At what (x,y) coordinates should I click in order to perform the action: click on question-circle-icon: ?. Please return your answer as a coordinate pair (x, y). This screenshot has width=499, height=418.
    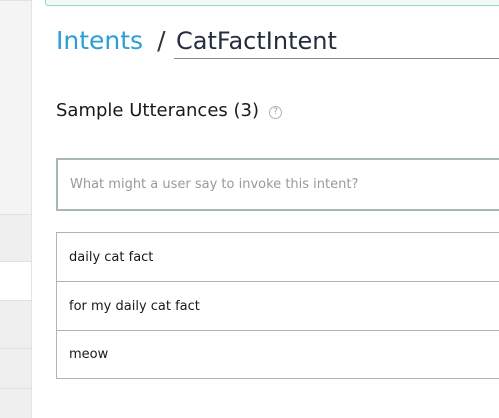
    Looking at the image, I should click on (275, 112).